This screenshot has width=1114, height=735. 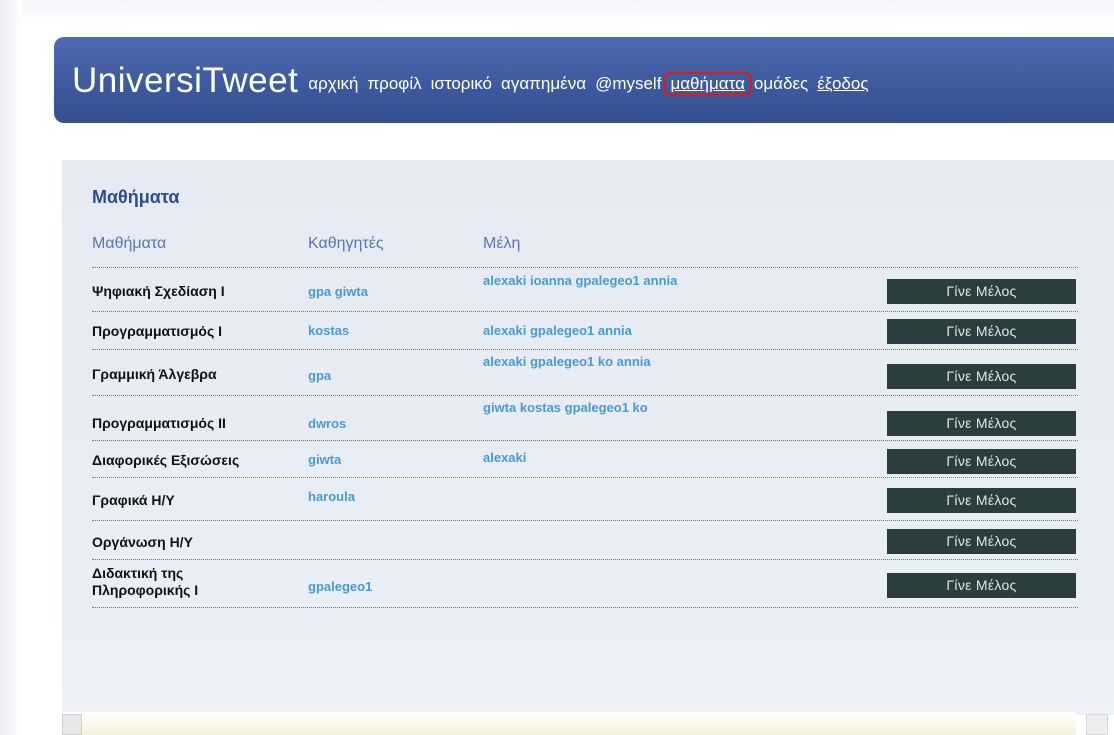 I want to click on course-name: Οργάνωση Η/Υ, so click(x=142, y=542).